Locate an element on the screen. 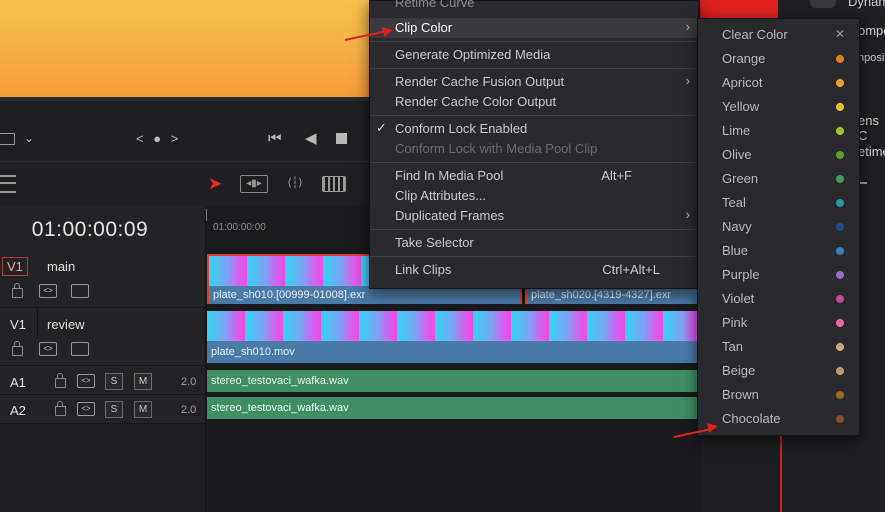 Image resolution: width=885 pixels, height=512 pixels. timeline-timecode: 01:00:00:09 is located at coordinates (90, 229).